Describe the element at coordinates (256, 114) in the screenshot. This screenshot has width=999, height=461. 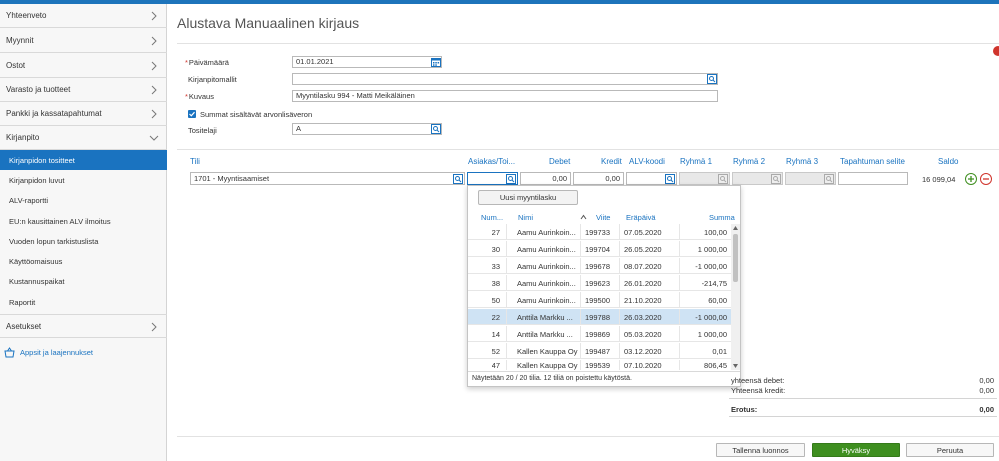
I see `vat-included-label: Summat sisältävät arvonlisäveron` at that location.